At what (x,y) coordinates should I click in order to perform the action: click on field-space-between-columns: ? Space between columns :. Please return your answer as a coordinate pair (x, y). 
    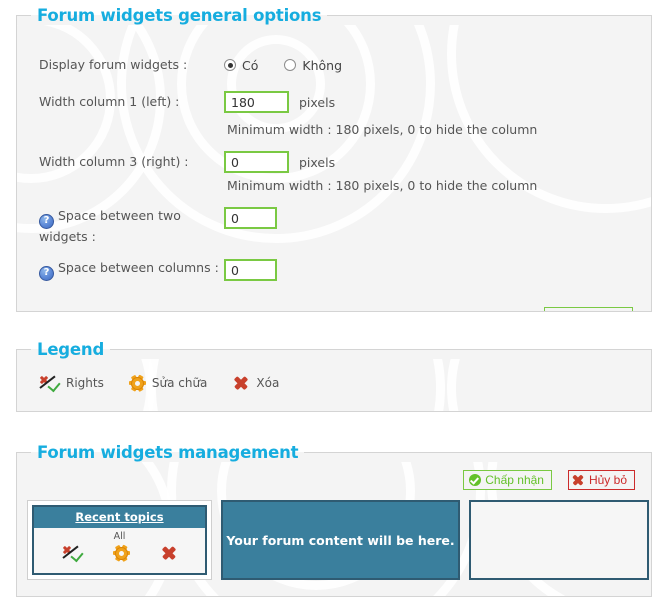
    Looking at the image, I should click on (158, 270).